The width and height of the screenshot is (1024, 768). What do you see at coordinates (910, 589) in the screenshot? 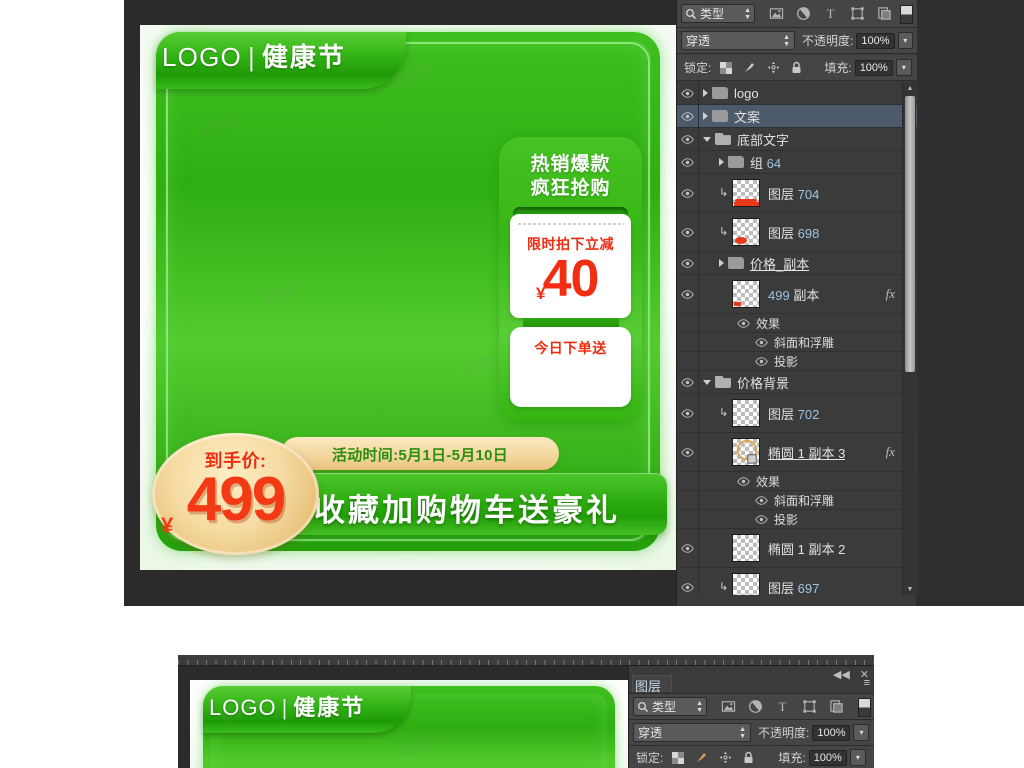
I see `scroll-down-arrow-icon: ▼` at bounding box center [910, 589].